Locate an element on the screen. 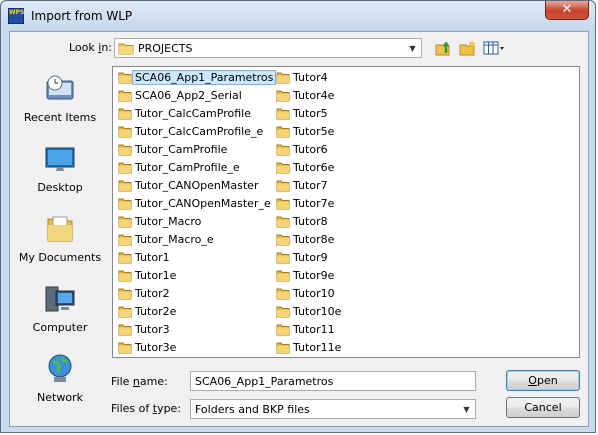  navigation-toolbar is located at coordinates (470, 48).